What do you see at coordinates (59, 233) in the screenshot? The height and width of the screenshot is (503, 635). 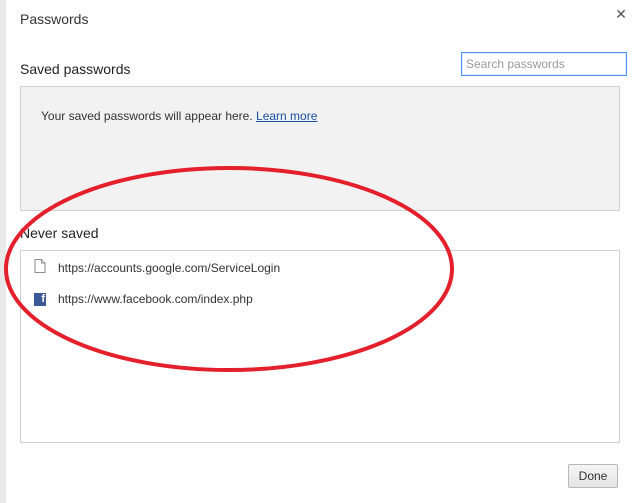 I see `never-saved-heading: Never saved` at bounding box center [59, 233].